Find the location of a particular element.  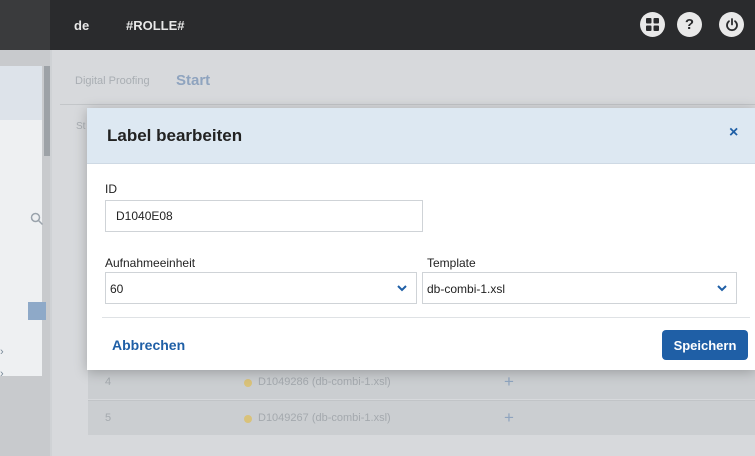

row-label: D1049286 (db-combi-1.xsl) is located at coordinates (324, 382).